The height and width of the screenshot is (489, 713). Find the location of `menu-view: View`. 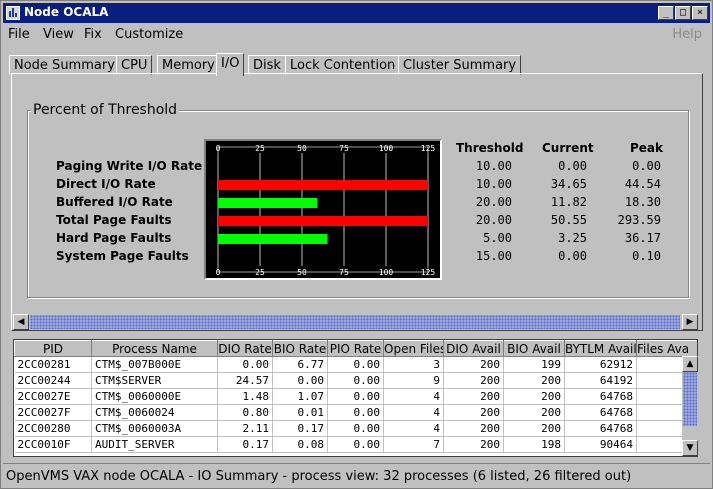

menu-view: View is located at coordinates (58, 34).